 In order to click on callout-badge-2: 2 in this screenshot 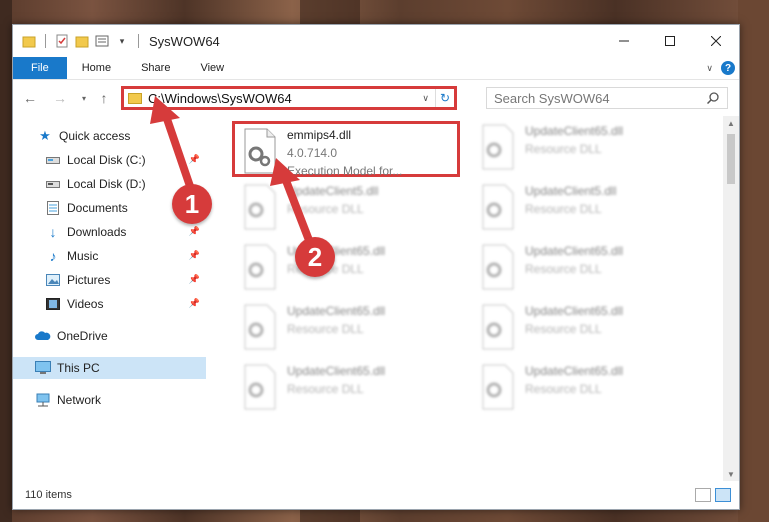, I will do `click(315, 257)`.